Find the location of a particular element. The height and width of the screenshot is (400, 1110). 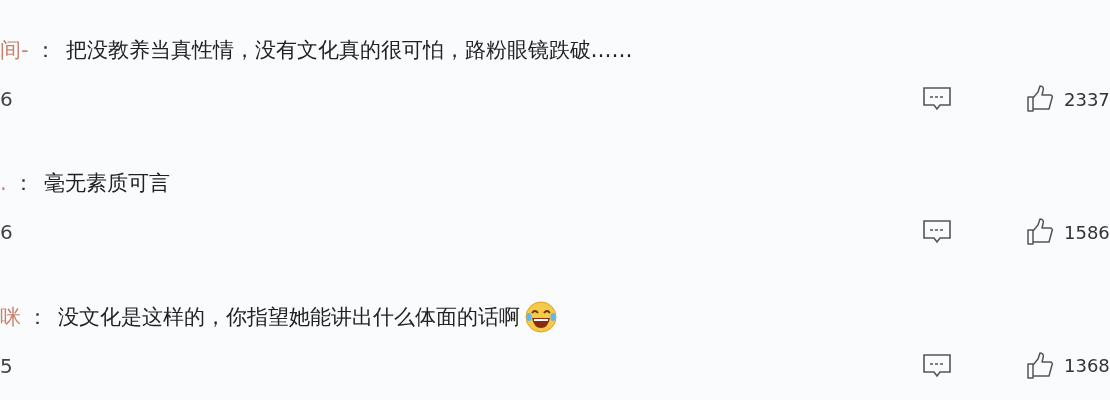

comment-text: 毫无素质可言 is located at coordinates (106, 184).